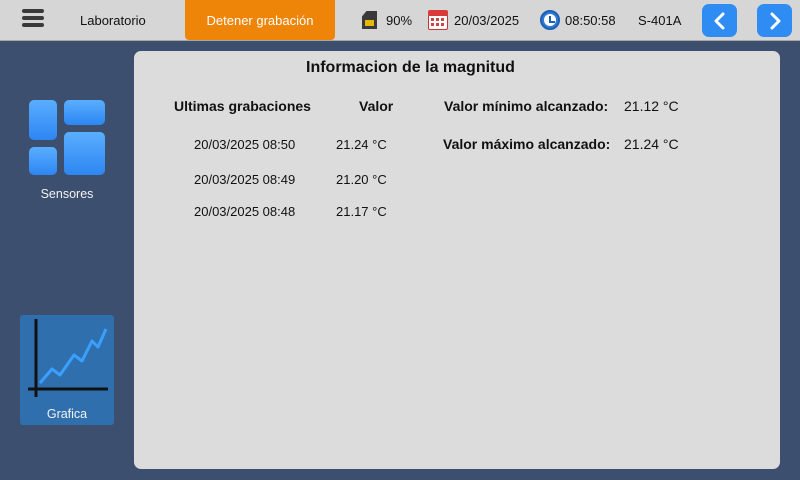  I want to click on recording-timestamp: 20/03/2025 08:48, so click(245, 211).